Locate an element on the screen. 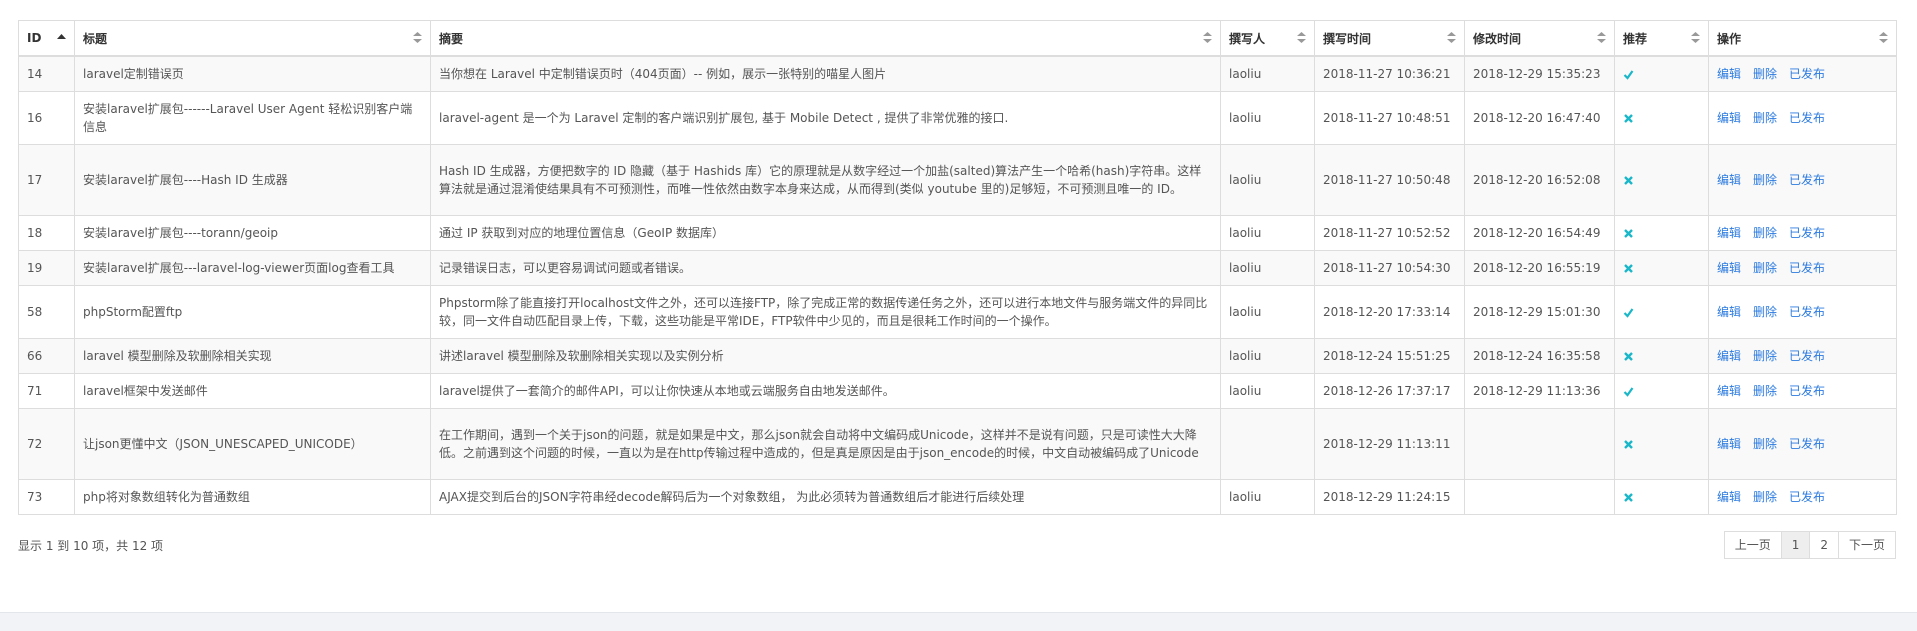  cell-id: 14 is located at coordinates (46, 73).